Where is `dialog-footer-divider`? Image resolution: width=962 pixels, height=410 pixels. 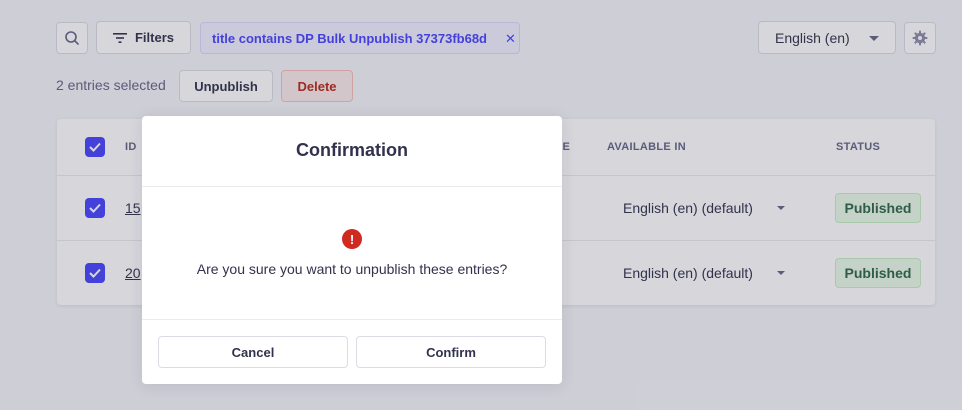 dialog-footer-divider is located at coordinates (352, 319).